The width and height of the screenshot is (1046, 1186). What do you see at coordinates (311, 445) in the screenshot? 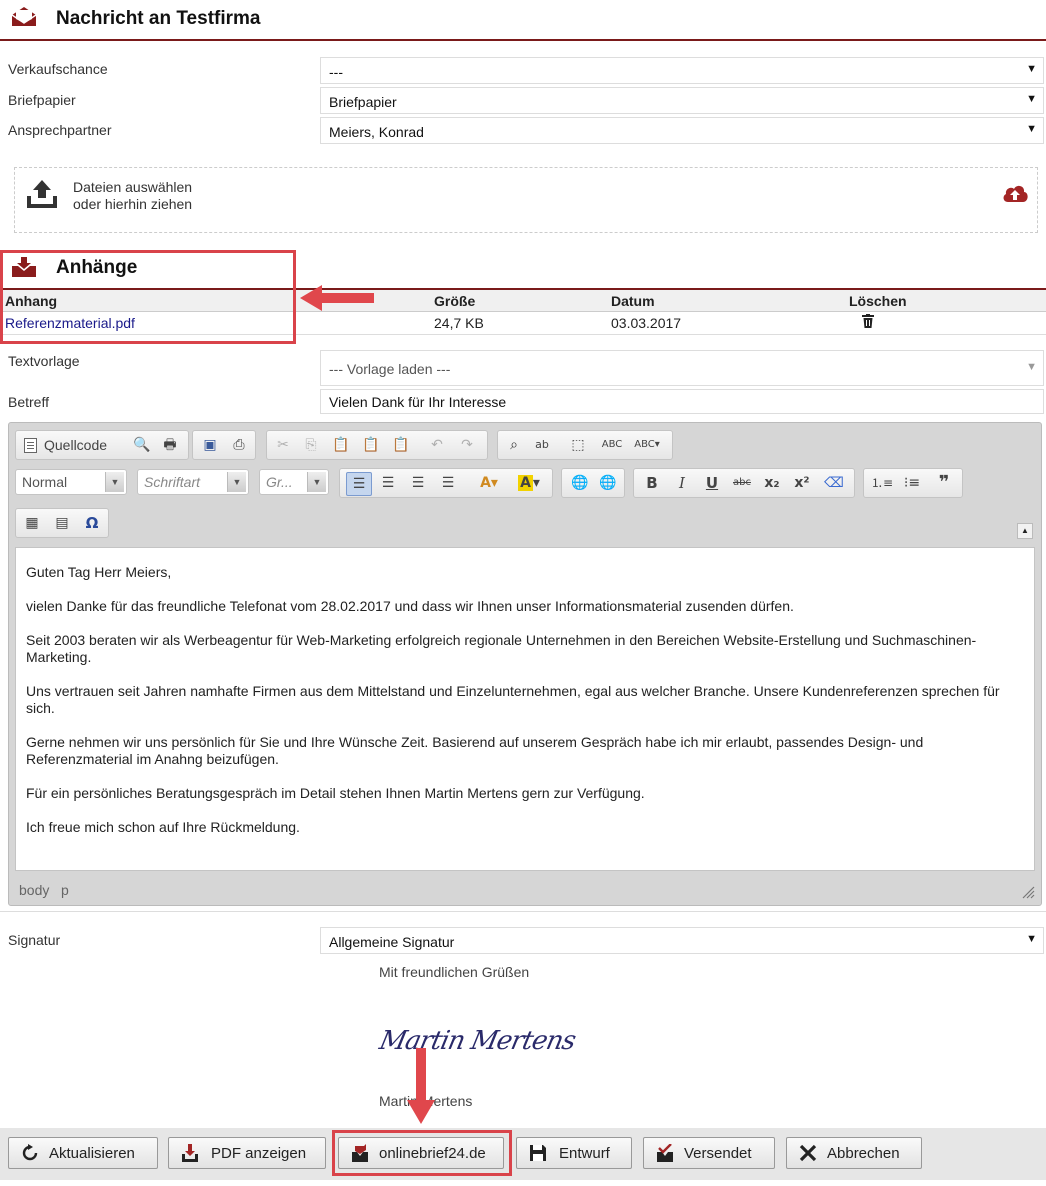
I see `copy-icon: ⎘` at bounding box center [311, 445].